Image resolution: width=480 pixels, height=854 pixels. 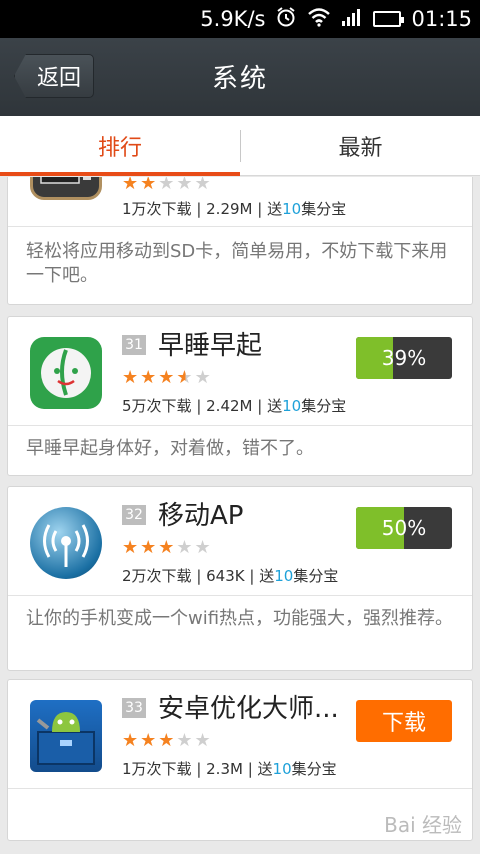 I want to click on progress-label: 39%, so click(x=404, y=358).